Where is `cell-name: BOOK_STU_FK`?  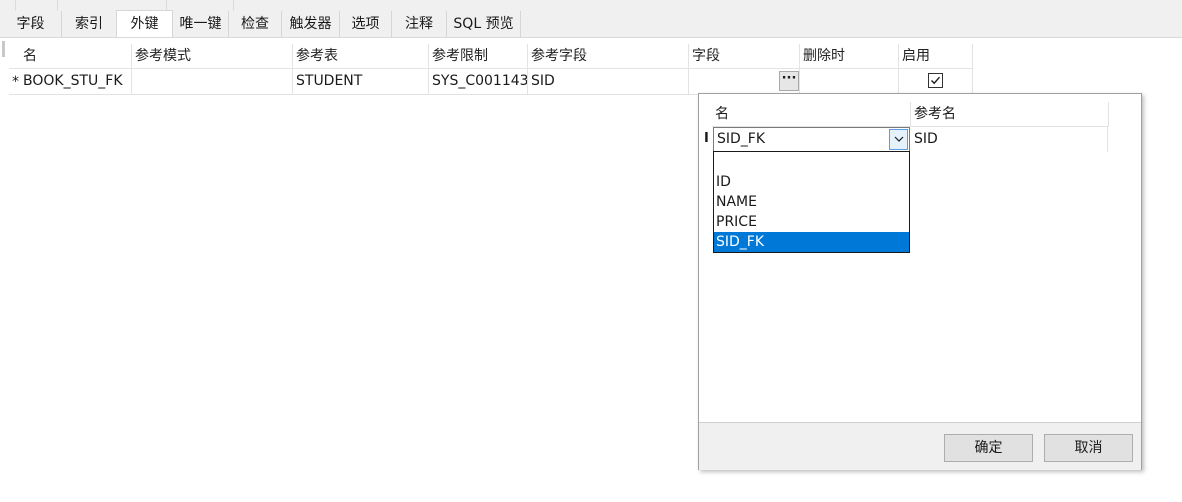 cell-name: BOOK_STU_FK is located at coordinates (76, 81).